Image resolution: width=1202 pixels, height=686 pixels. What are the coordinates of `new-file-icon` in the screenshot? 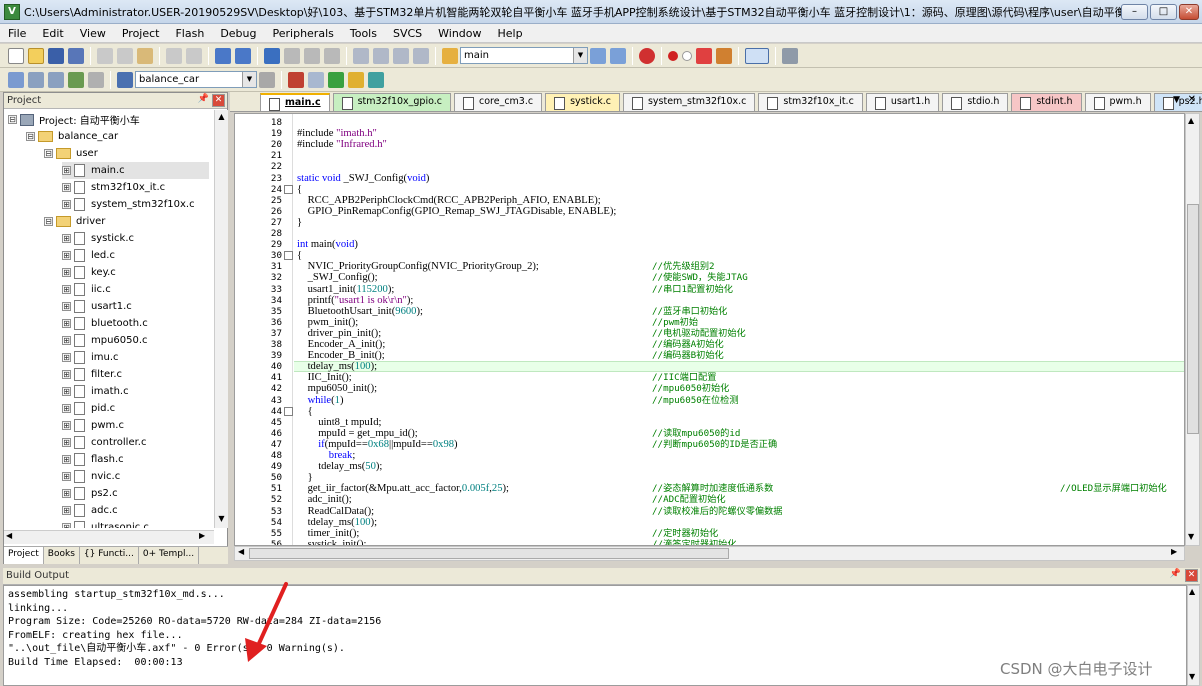 It's located at (16, 55).